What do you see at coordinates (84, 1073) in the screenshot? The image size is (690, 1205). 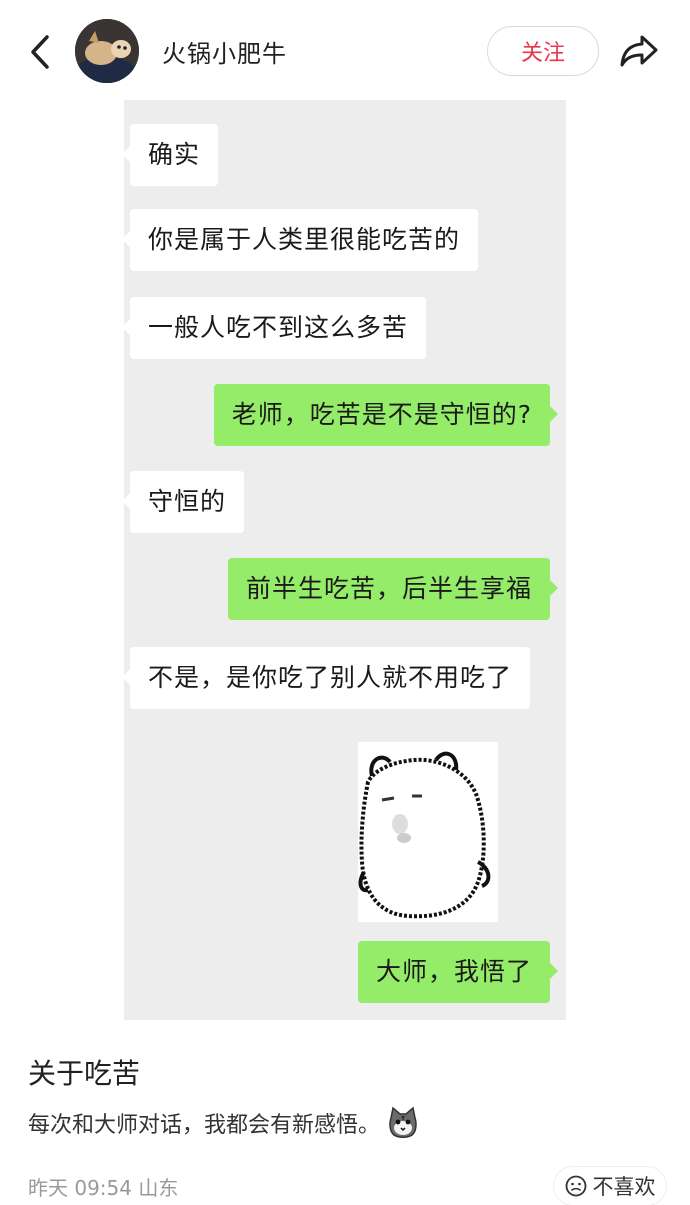 I see `post-title: 关于吃苦` at bounding box center [84, 1073].